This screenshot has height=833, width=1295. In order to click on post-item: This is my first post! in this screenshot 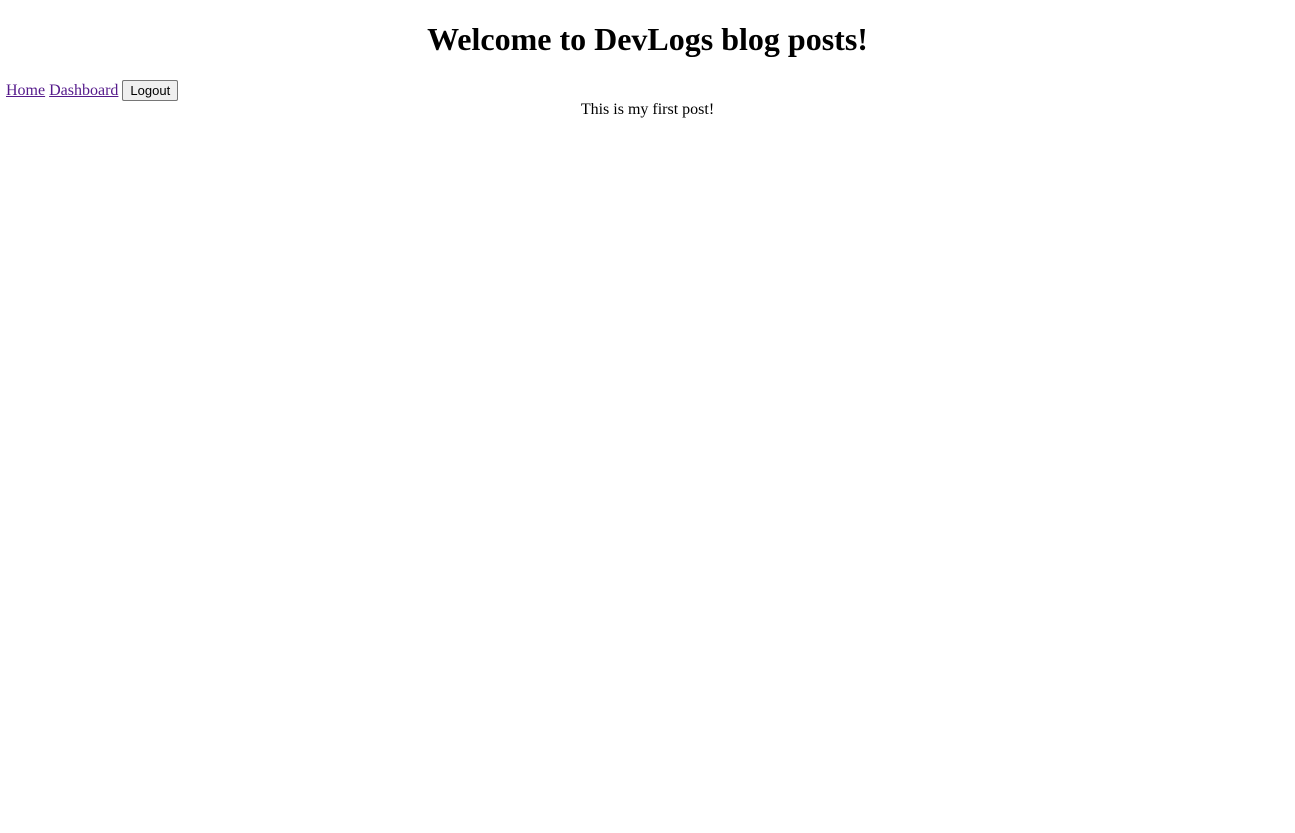, I will do `click(647, 109)`.